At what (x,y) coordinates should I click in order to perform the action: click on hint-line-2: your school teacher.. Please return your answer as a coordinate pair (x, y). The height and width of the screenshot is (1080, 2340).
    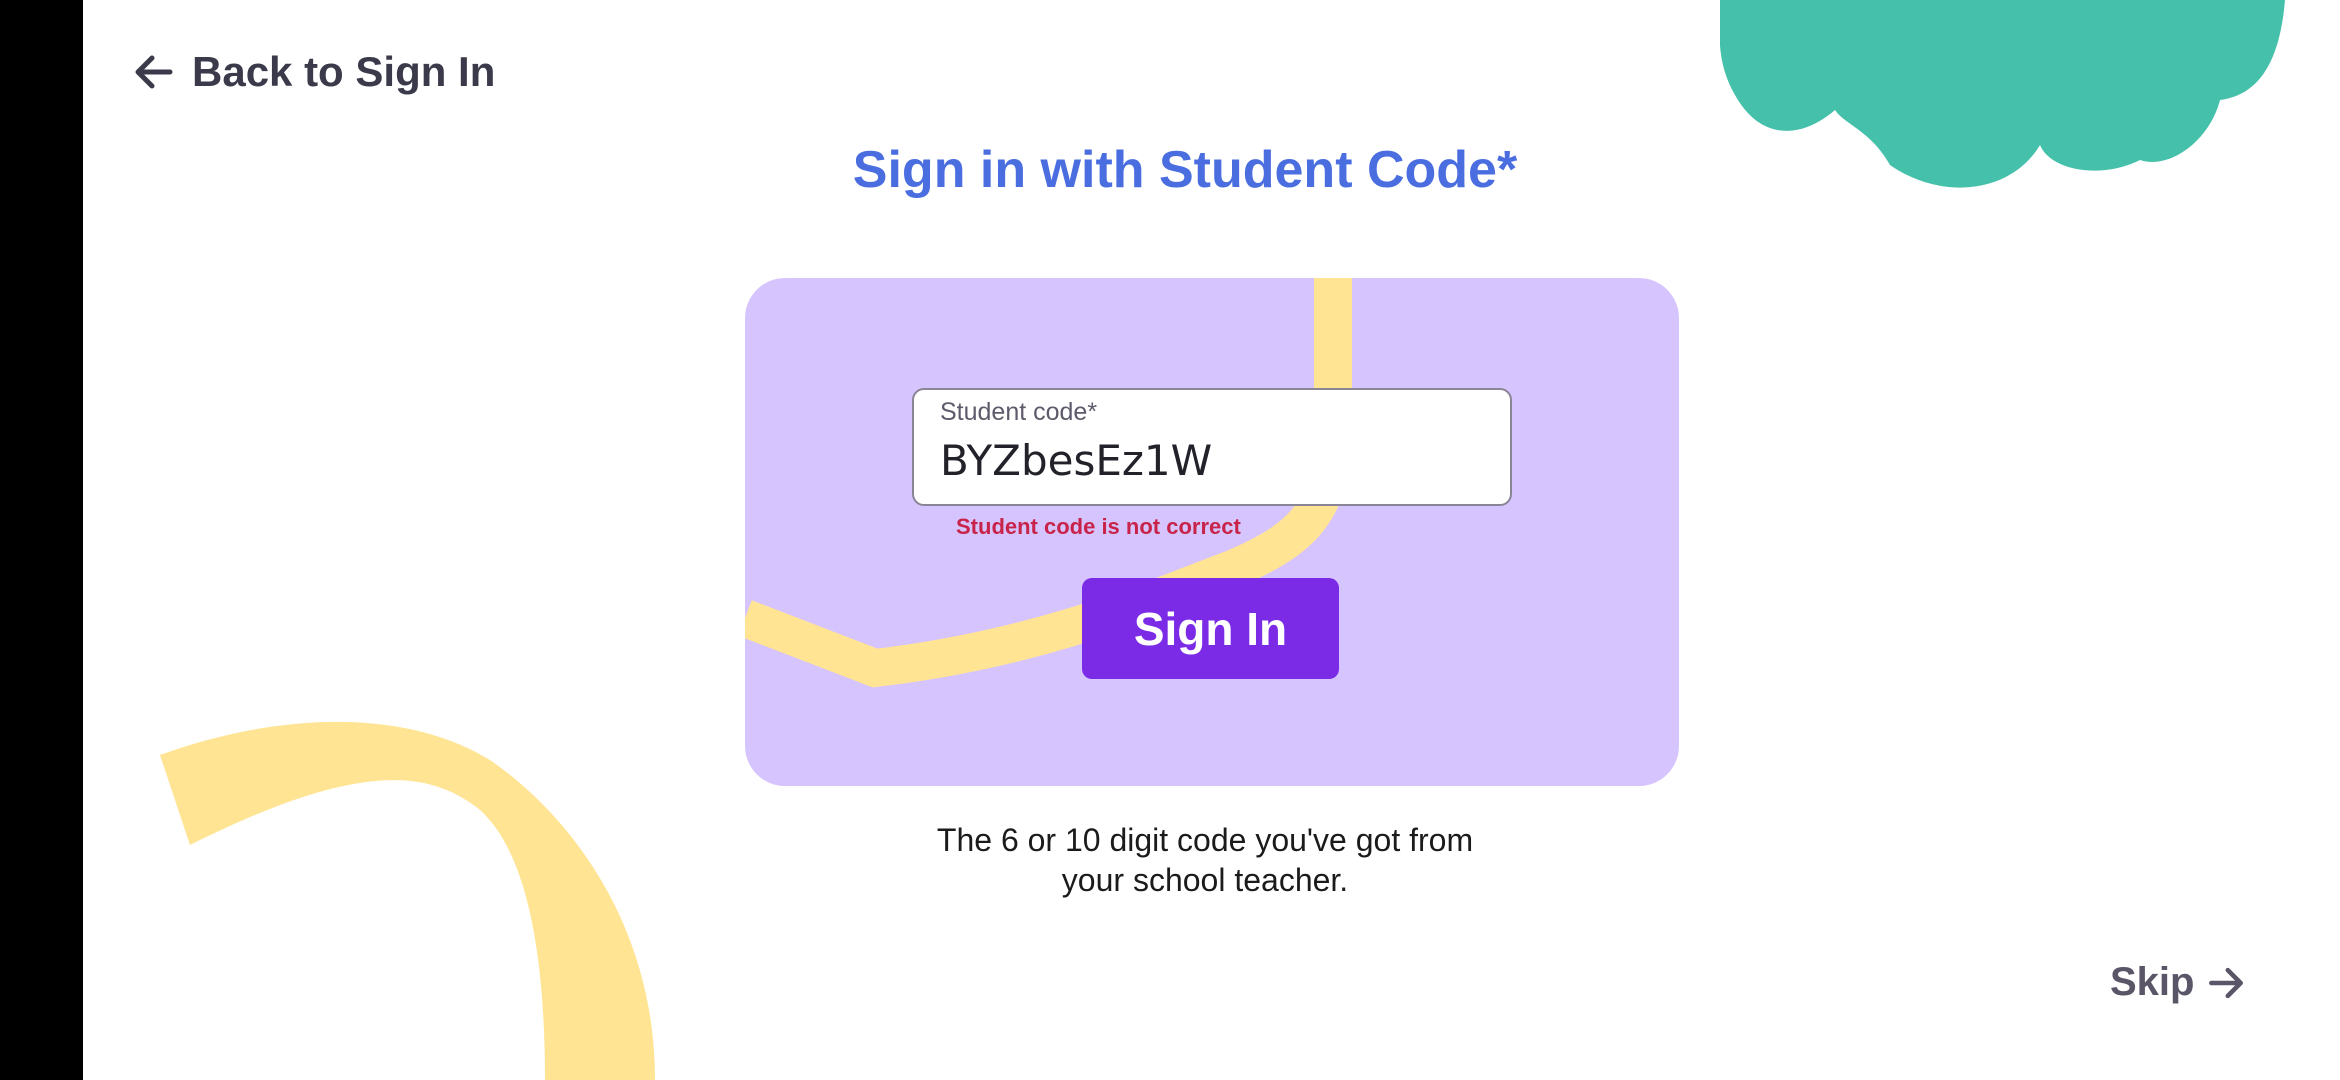
    Looking at the image, I should click on (1205, 880).